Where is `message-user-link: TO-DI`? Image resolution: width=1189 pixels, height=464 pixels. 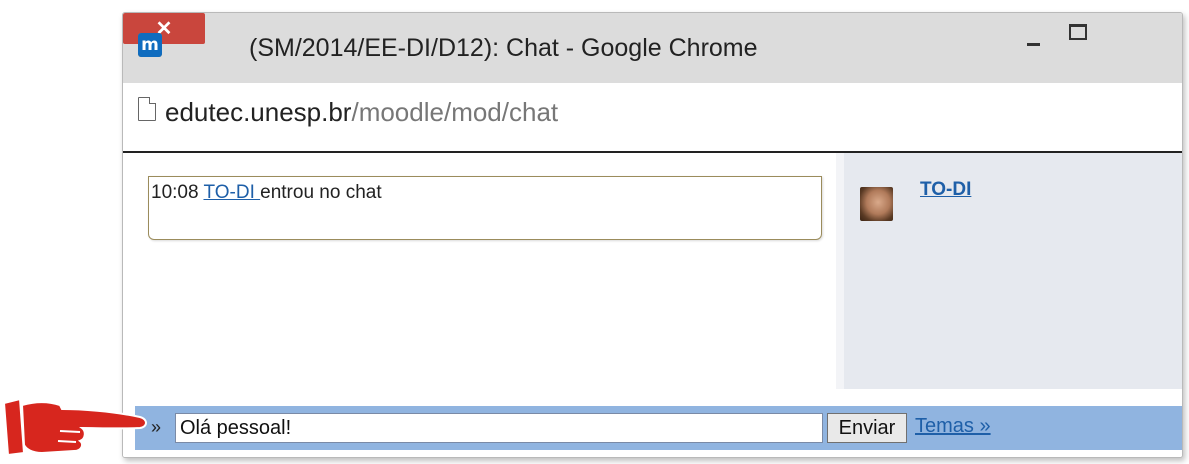 message-user-link: TO-DI is located at coordinates (231, 192).